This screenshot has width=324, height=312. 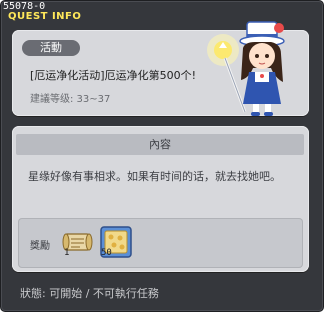 What do you see at coordinates (106, 253) in the screenshot?
I see `reward-count: 50` at bounding box center [106, 253].